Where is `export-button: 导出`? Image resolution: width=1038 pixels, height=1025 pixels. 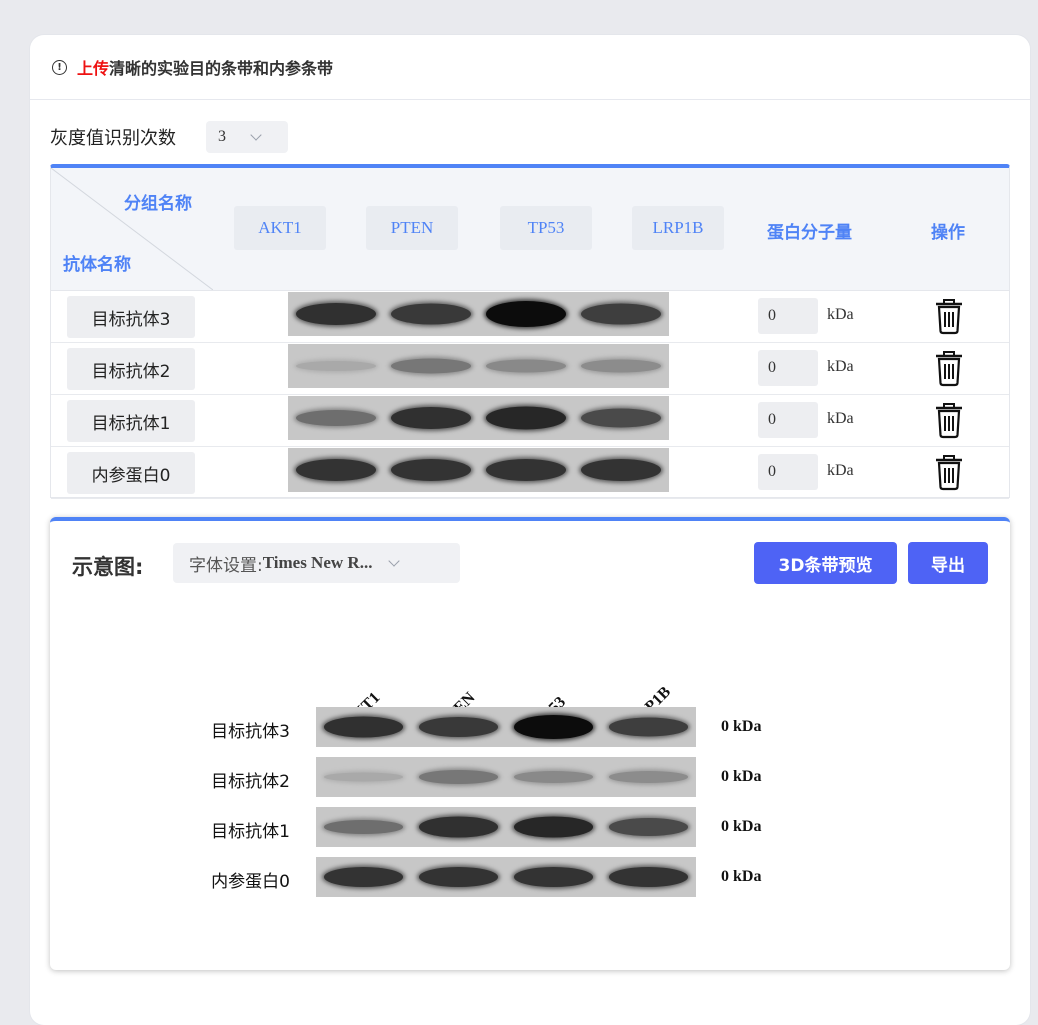
export-button: 导出 is located at coordinates (948, 563).